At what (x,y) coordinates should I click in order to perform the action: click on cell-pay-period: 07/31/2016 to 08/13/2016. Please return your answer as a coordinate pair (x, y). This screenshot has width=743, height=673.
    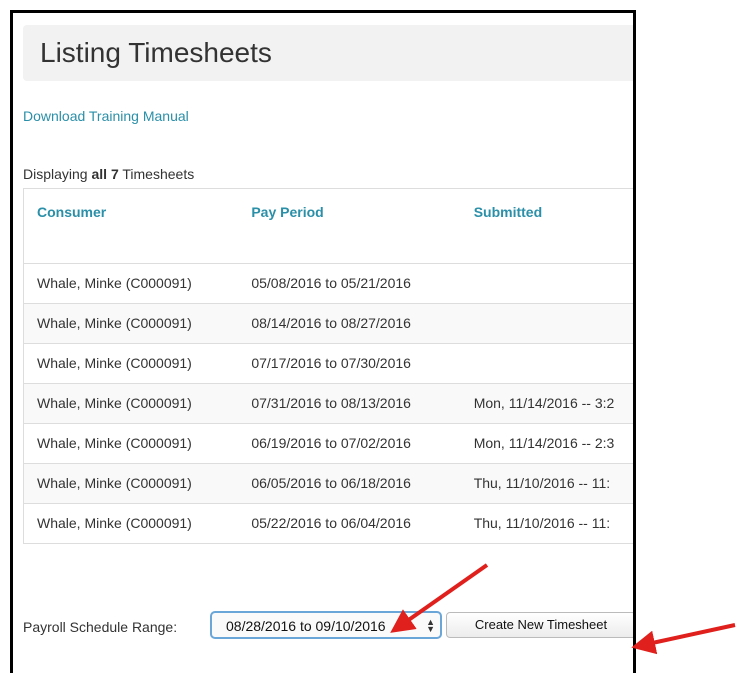
    Looking at the image, I should click on (362, 403).